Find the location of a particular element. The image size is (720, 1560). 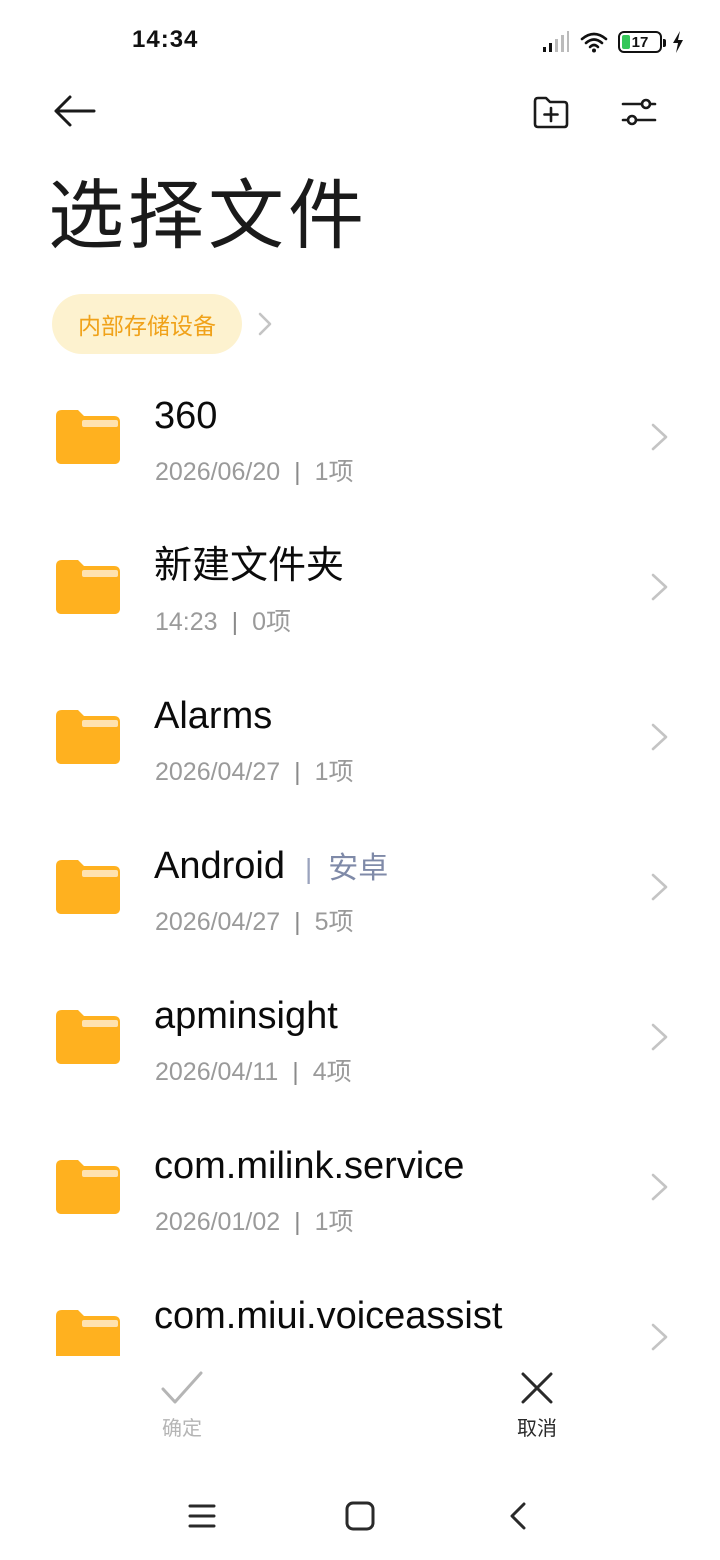

folder-tag: | 安卓 is located at coordinates (346, 868).